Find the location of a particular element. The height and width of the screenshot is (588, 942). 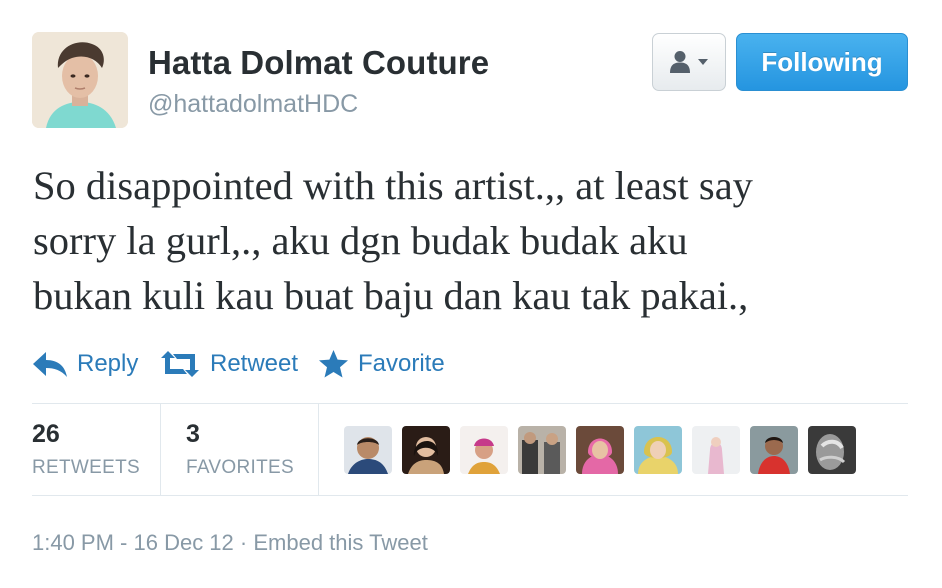

tweet-timestamp-link: 1:40 PM - 16 Dec 12 is located at coordinates (133, 542).